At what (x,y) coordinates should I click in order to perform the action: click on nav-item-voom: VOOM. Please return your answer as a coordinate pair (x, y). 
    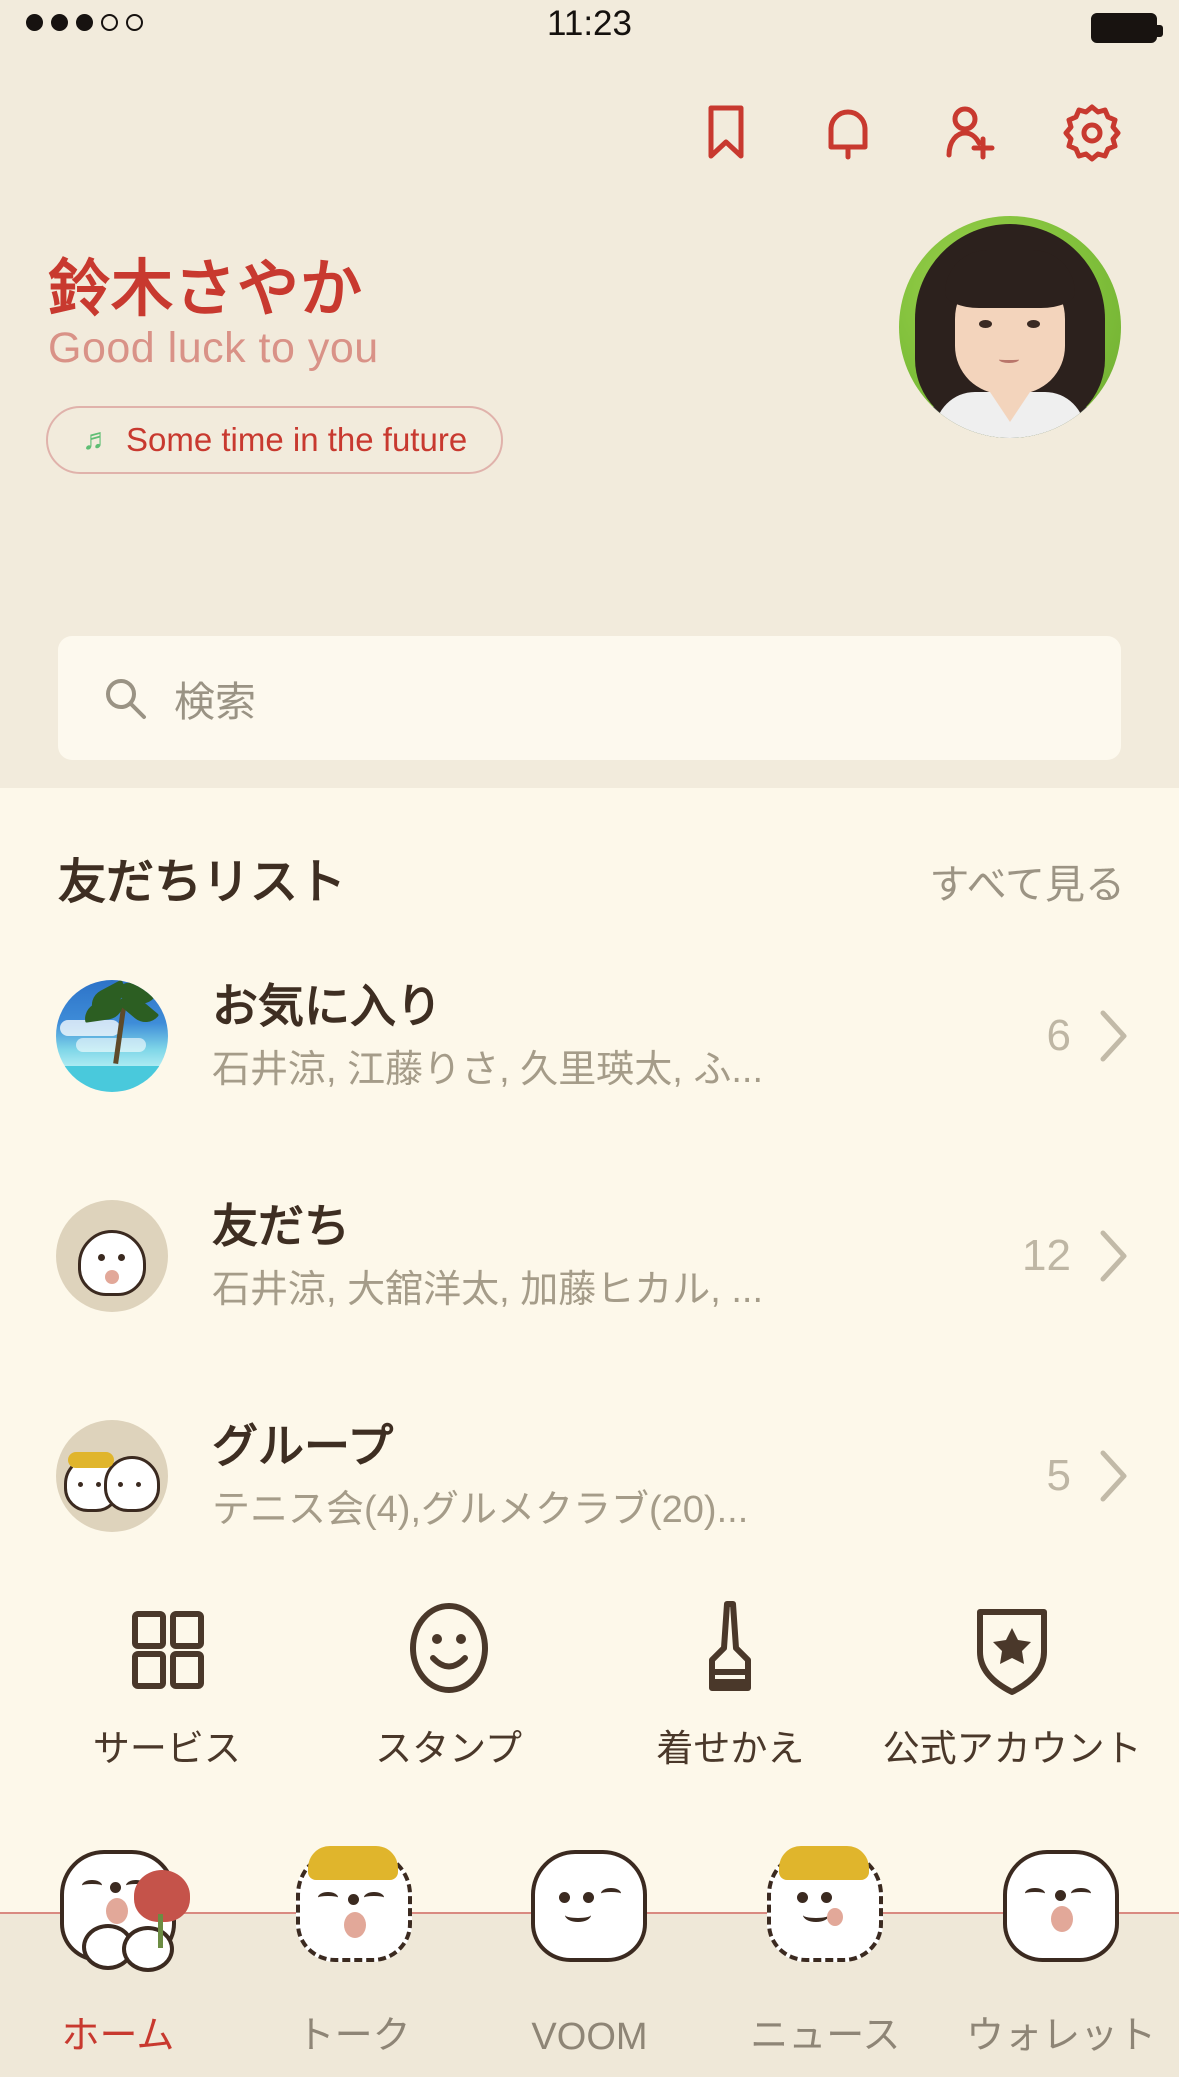
    Looking at the image, I should click on (590, 1948).